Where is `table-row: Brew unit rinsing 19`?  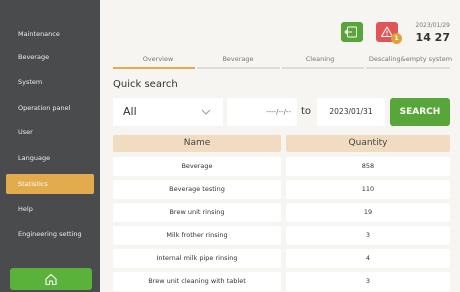
table-row: Brew unit rinsing 19 is located at coordinates (281, 212).